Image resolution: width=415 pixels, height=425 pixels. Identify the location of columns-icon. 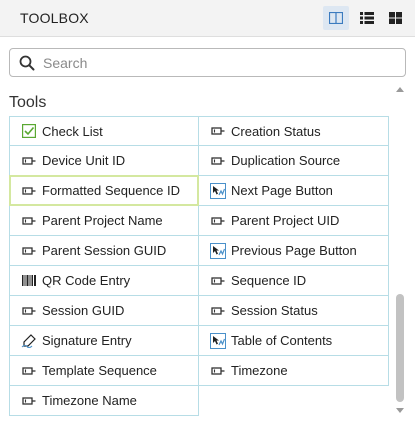
(336, 18).